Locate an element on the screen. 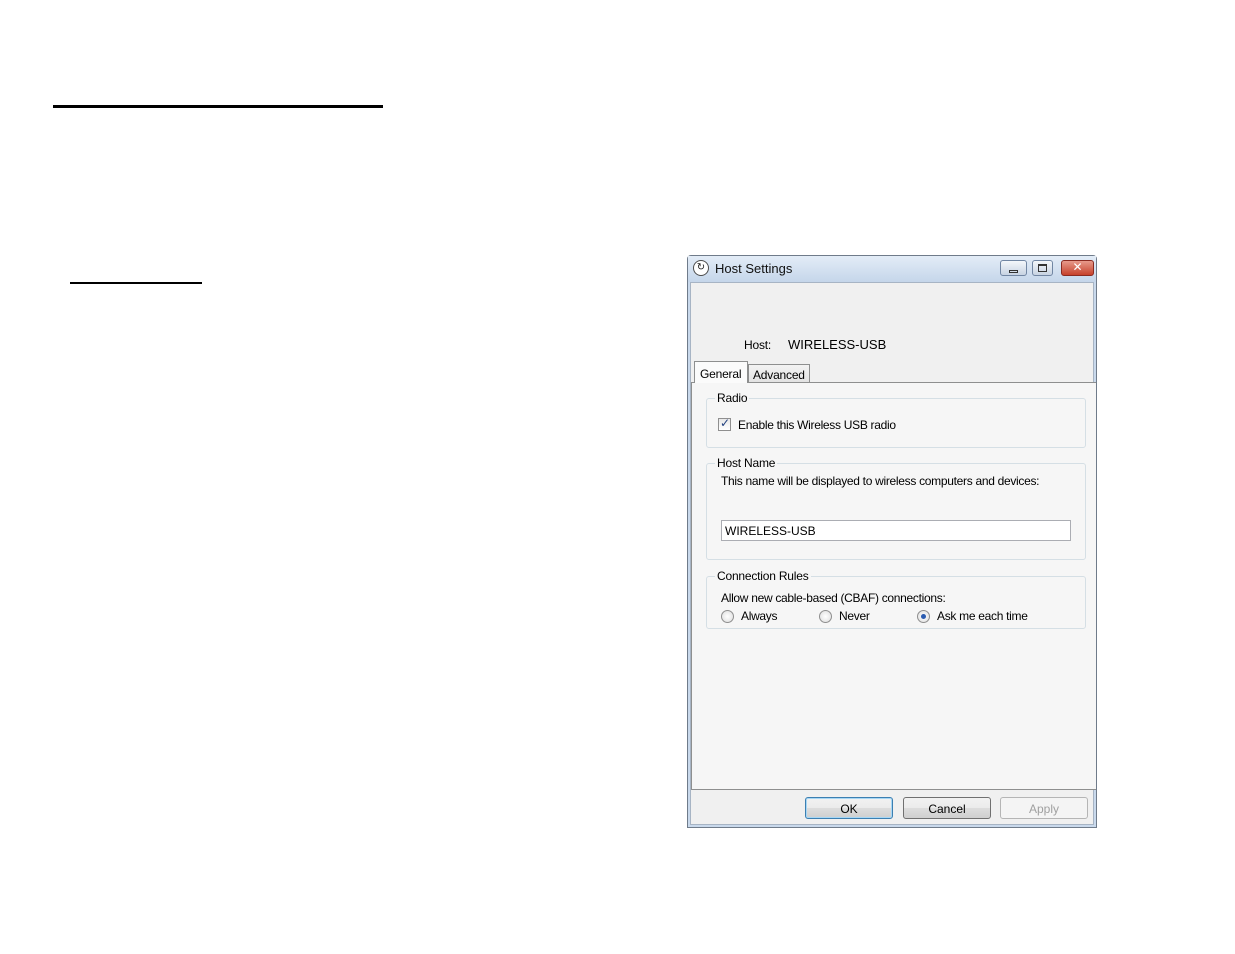 This screenshot has height=954, width=1235. apply-button: Apply is located at coordinates (1044, 808).